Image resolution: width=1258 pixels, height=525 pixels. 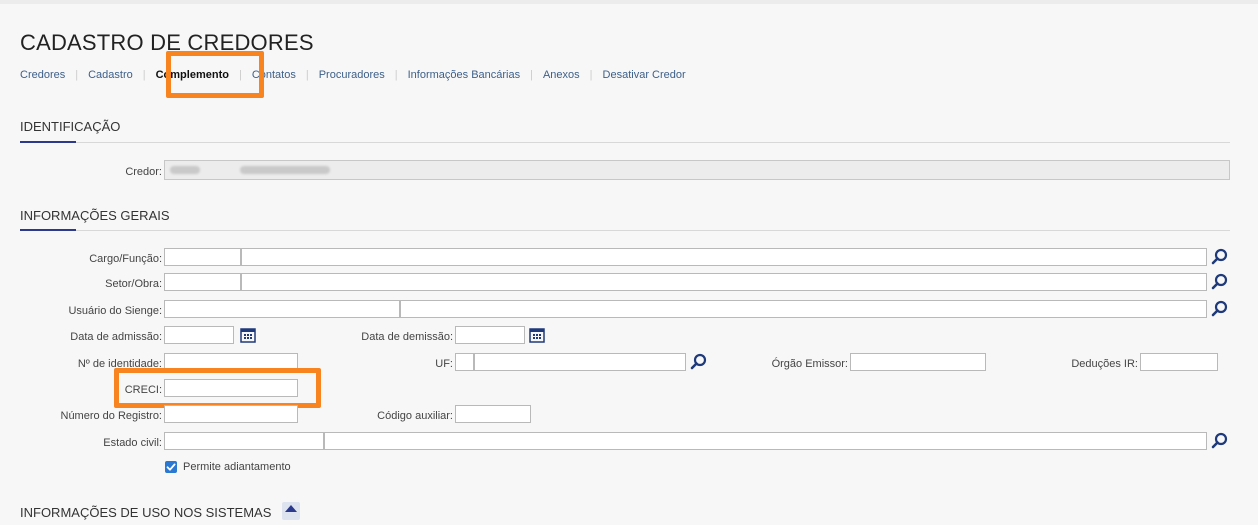 What do you see at coordinates (444, 364) in the screenshot?
I see `uf-label: UF:` at bounding box center [444, 364].